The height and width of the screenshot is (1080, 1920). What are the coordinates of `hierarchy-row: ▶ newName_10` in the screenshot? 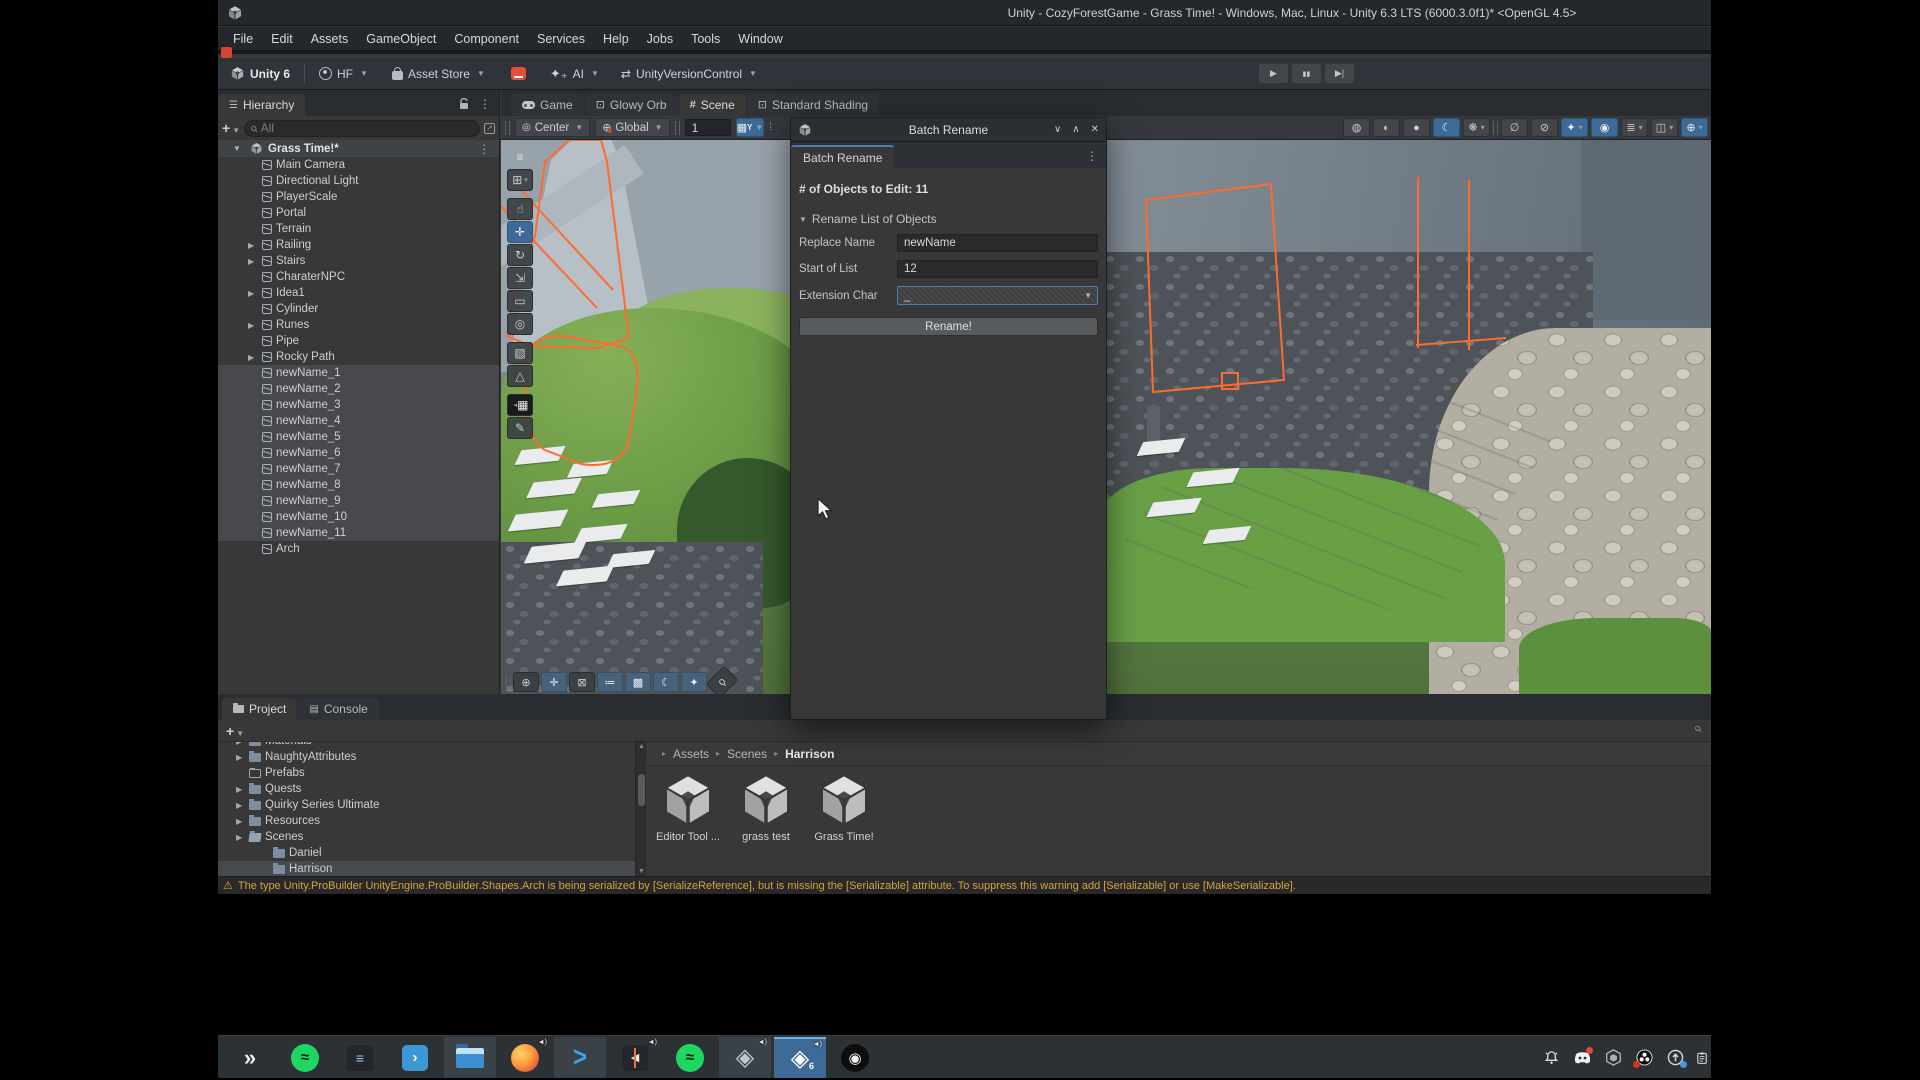 It's located at (358, 517).